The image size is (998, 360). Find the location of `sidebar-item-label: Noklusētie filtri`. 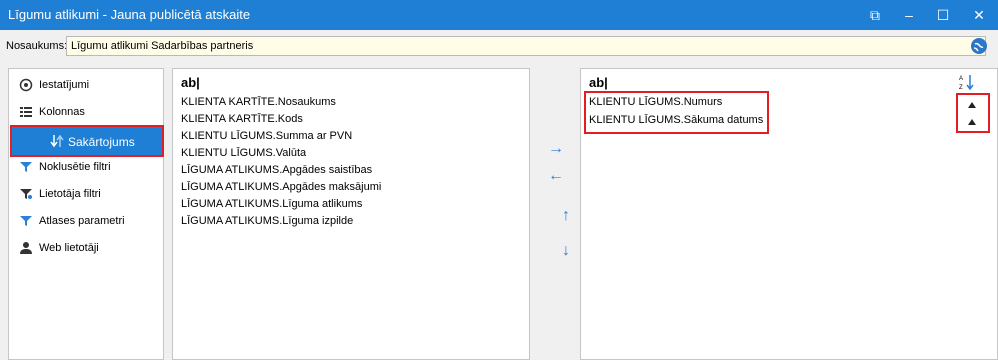

sidebar-item-label: Noklusētie filtri is located at coordinates (75, 167).